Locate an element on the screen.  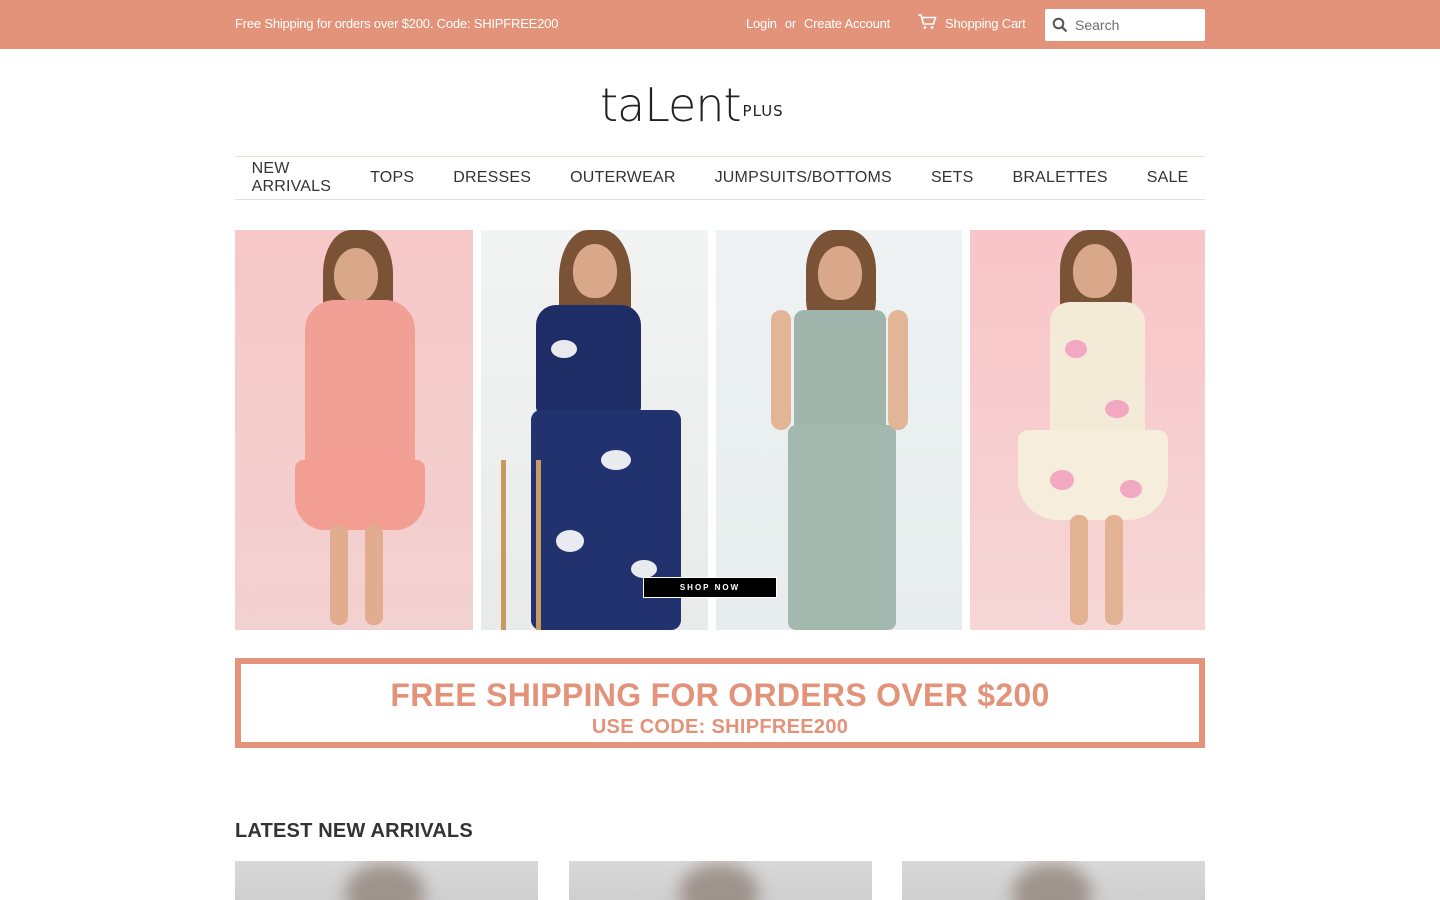
hero-image-sage-jumpsuit is located at coordinates (839, 430).